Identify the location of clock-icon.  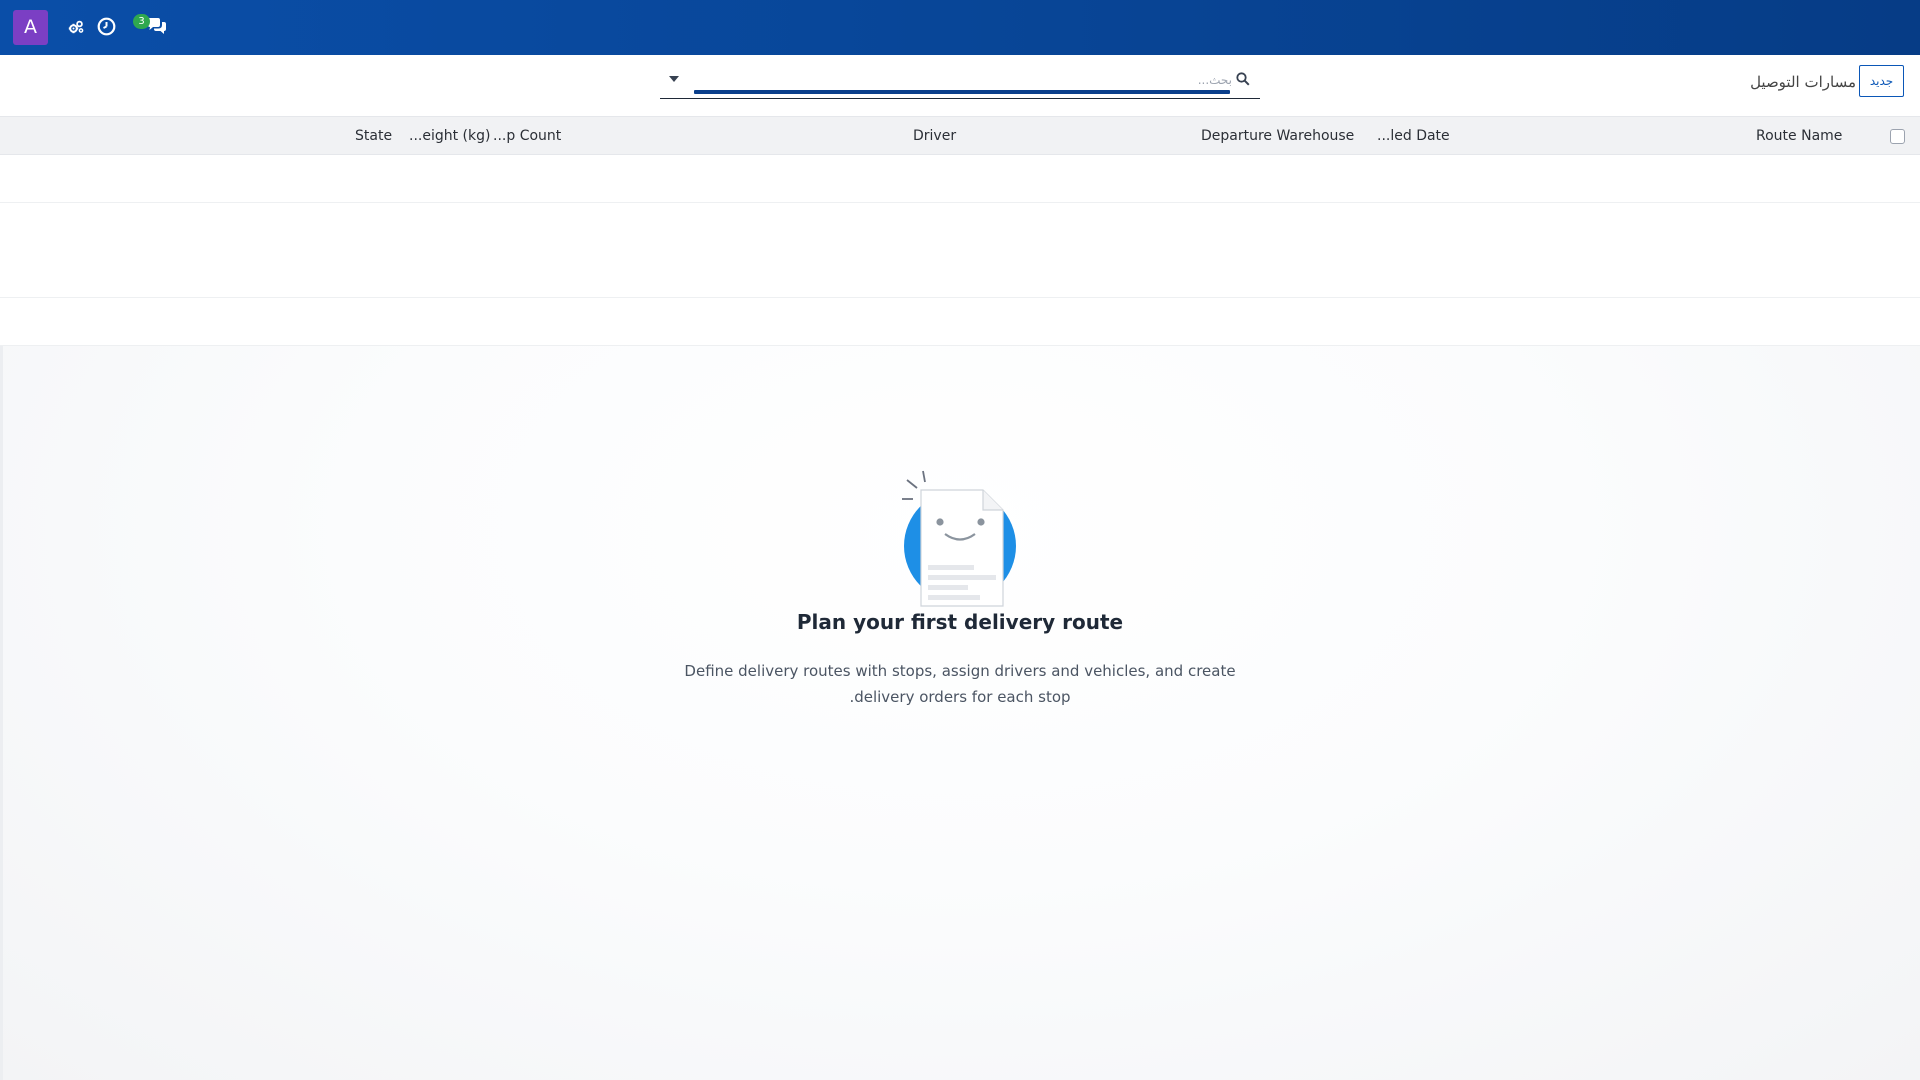
(106, 26).